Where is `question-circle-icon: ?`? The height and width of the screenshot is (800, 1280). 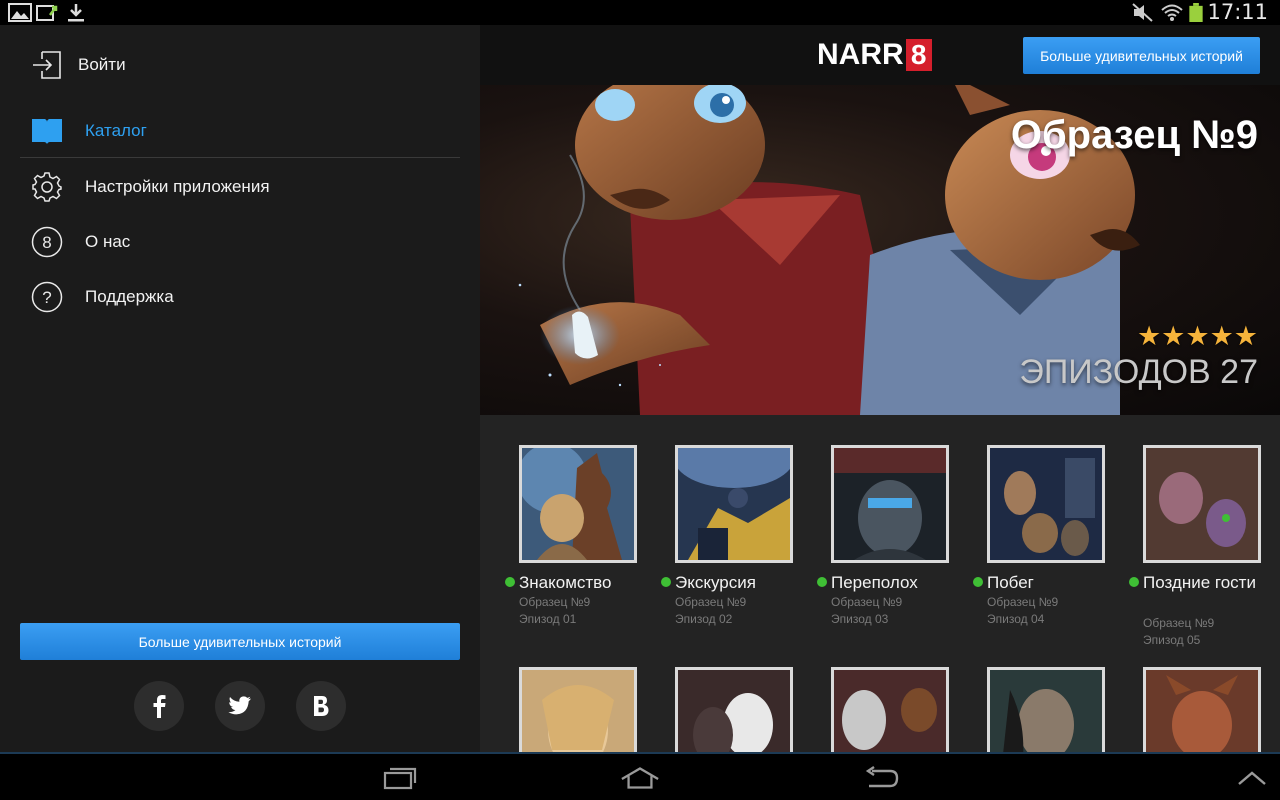 question-circle-icon: ? is located at coordinates (47, 297).